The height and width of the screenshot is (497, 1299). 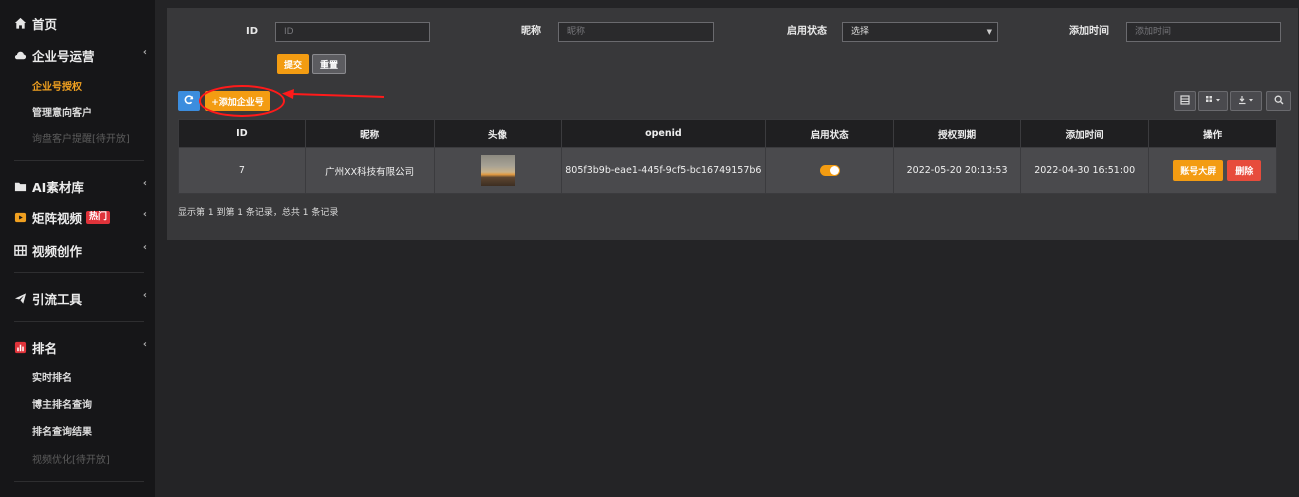 What do you see at coordinates (57, 218) in the screenshot?
I see `sidebar-item-label: 矩阵视频` at bounding box center [57, 218].